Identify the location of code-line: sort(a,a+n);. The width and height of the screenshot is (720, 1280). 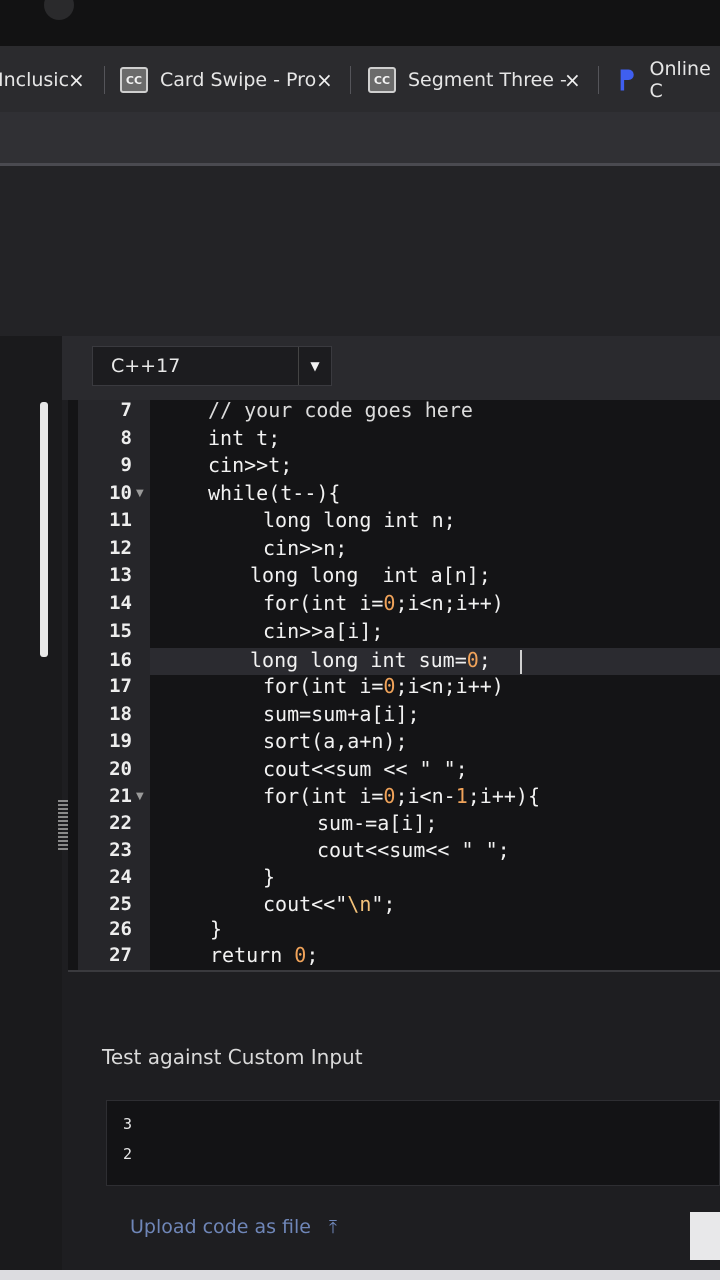
(335, 741).